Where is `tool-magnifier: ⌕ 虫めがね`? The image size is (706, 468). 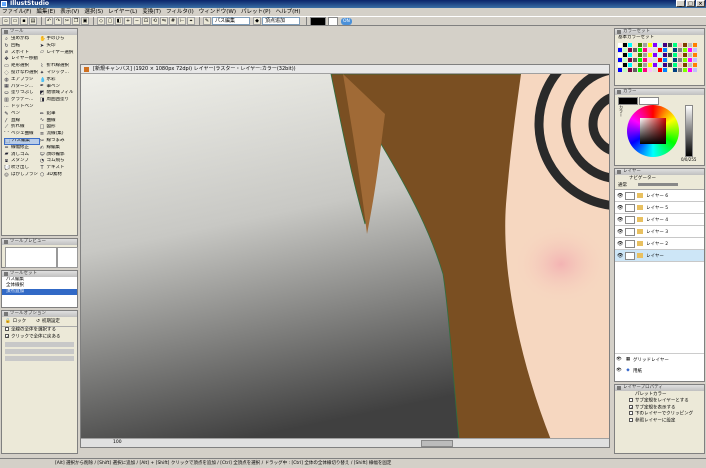
tool-magnifier: ⌕ 虫めがね is located at coordinates (22, 39).